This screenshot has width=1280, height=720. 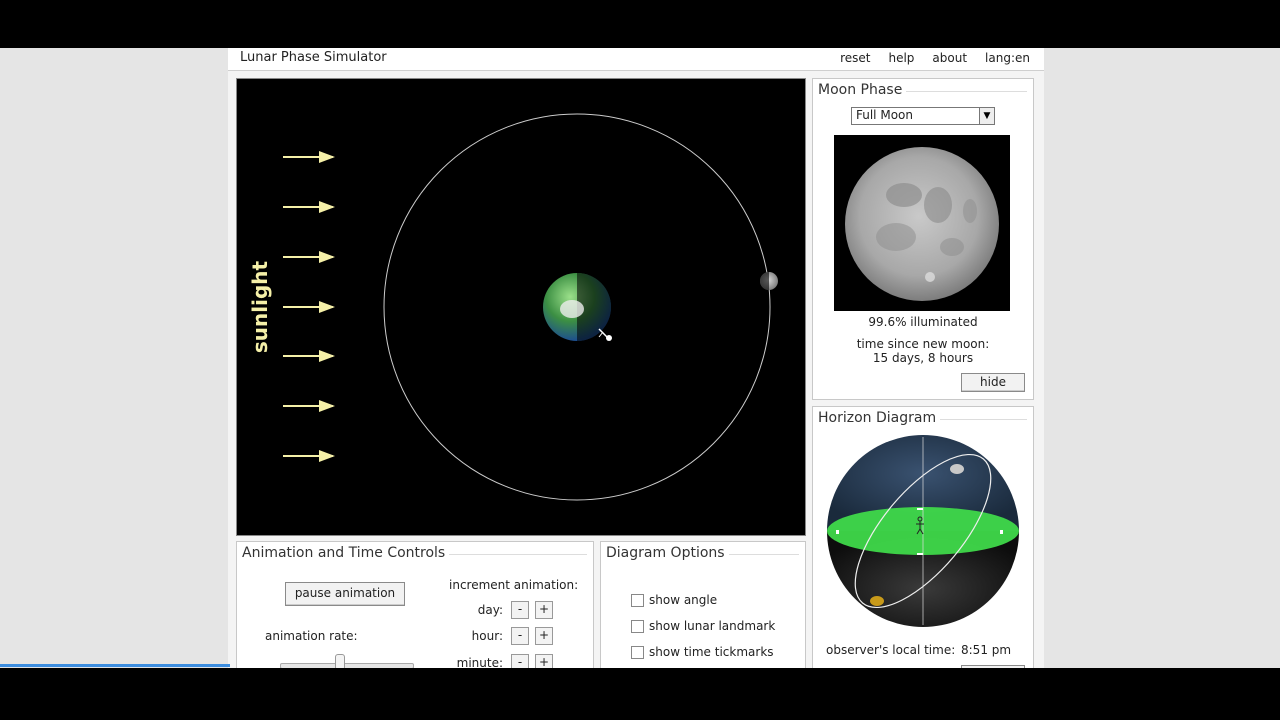 What do you see at coordinates (667, 553) in the screenshot?
I see `diagram-options-title: Diagram Options` at bounding box center [667, 553].